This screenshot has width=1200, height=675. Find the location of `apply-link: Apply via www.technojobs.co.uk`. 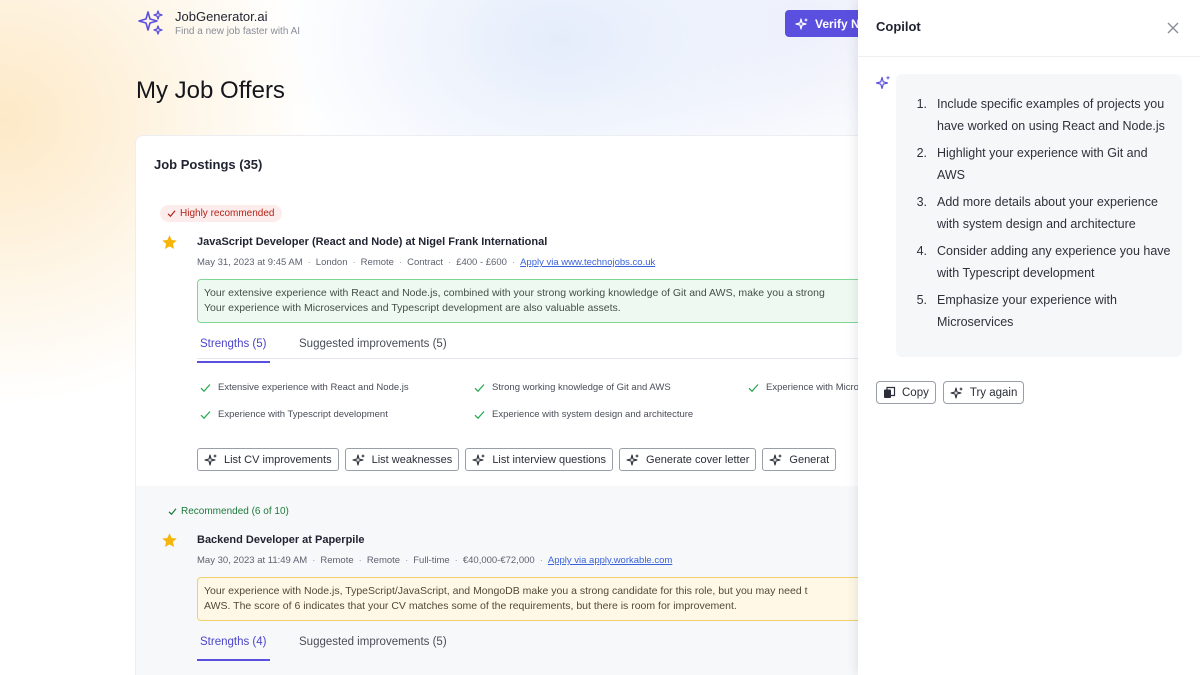

apply-link: Apply via www.technojobs.co.uk is located at coordinates (587, 262).